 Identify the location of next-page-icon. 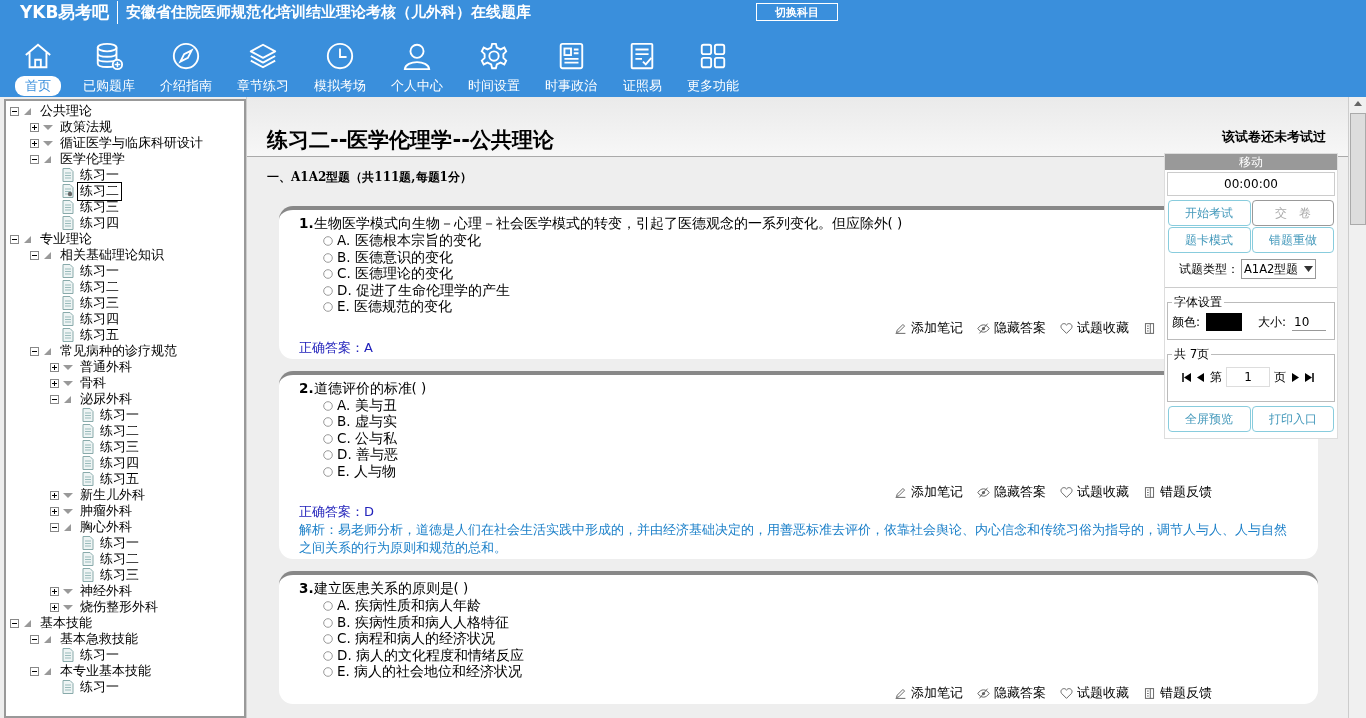
(1295, 377).